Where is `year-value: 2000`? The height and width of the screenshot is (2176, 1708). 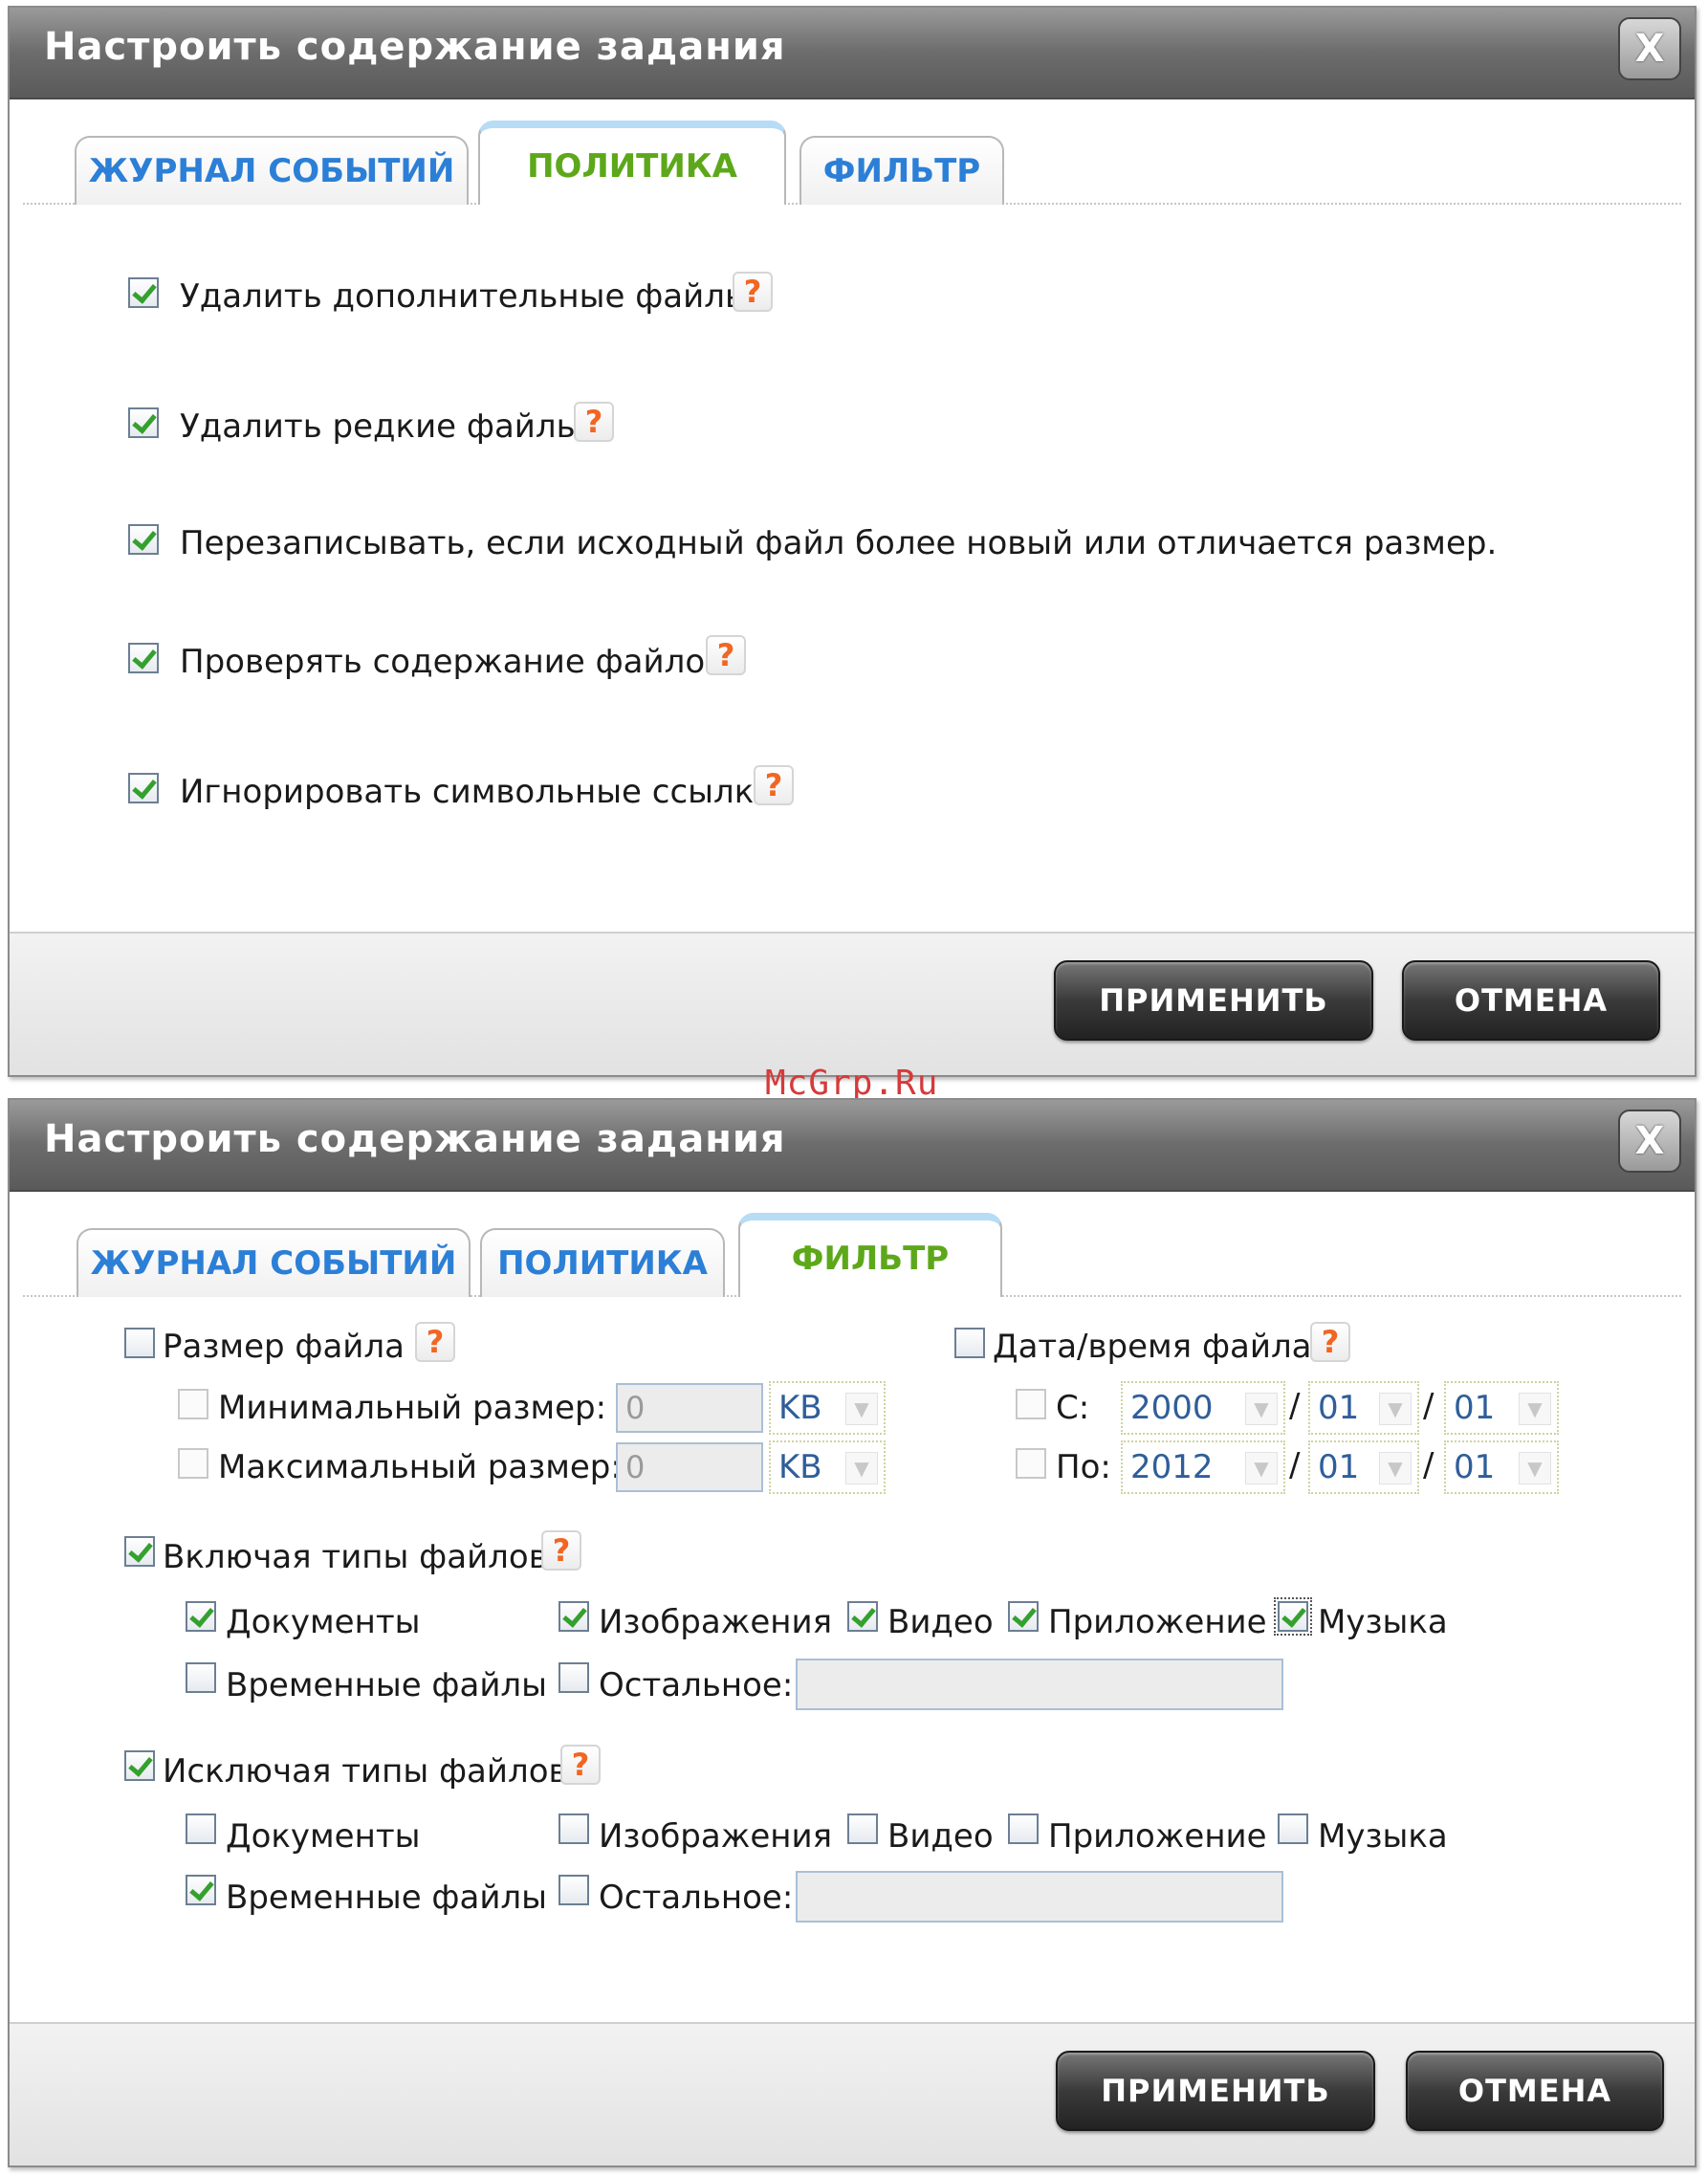 year-value: 2000 is located at coordinates (1172, 1408).